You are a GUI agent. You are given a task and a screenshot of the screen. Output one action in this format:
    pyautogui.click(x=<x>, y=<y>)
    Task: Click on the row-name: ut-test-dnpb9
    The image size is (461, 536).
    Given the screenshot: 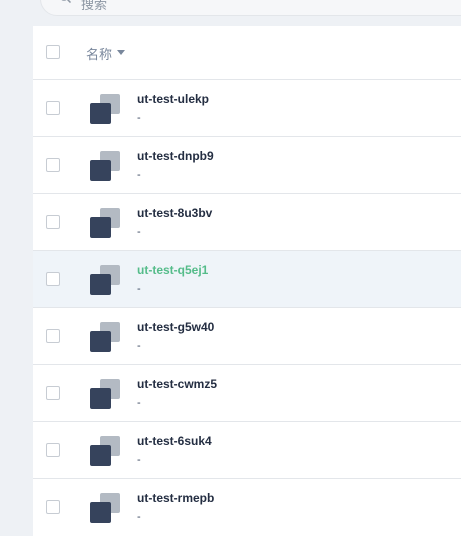 What is the action you would take?
    pyautogui.click(x=175, y=156)
    